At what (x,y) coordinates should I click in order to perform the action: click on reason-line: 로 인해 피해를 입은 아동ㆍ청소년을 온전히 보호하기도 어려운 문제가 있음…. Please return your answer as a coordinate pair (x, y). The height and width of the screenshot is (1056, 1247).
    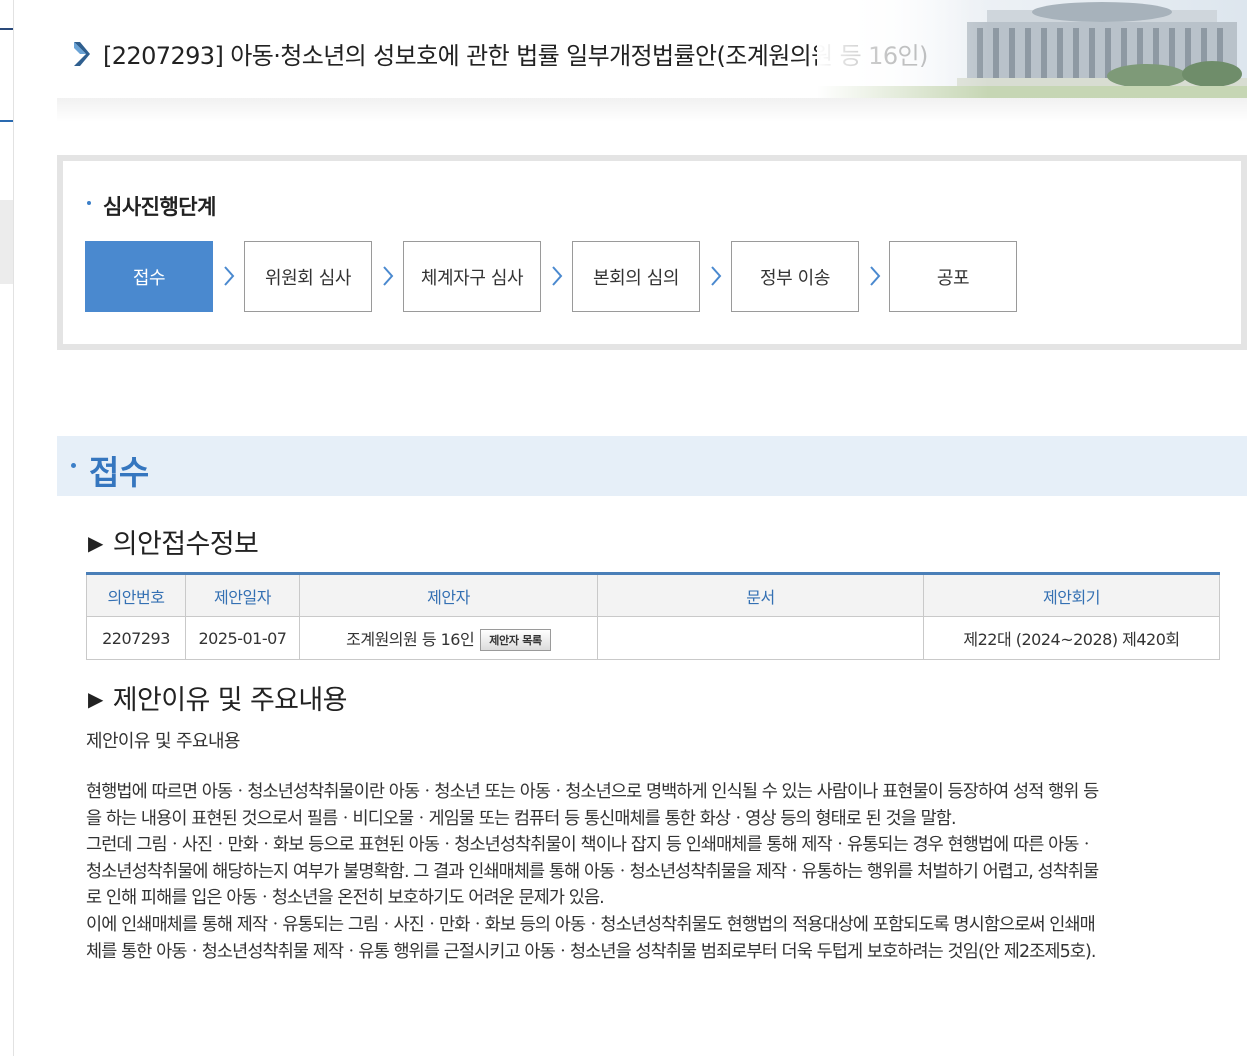
    Looking at the image, I should click on (345, 898).